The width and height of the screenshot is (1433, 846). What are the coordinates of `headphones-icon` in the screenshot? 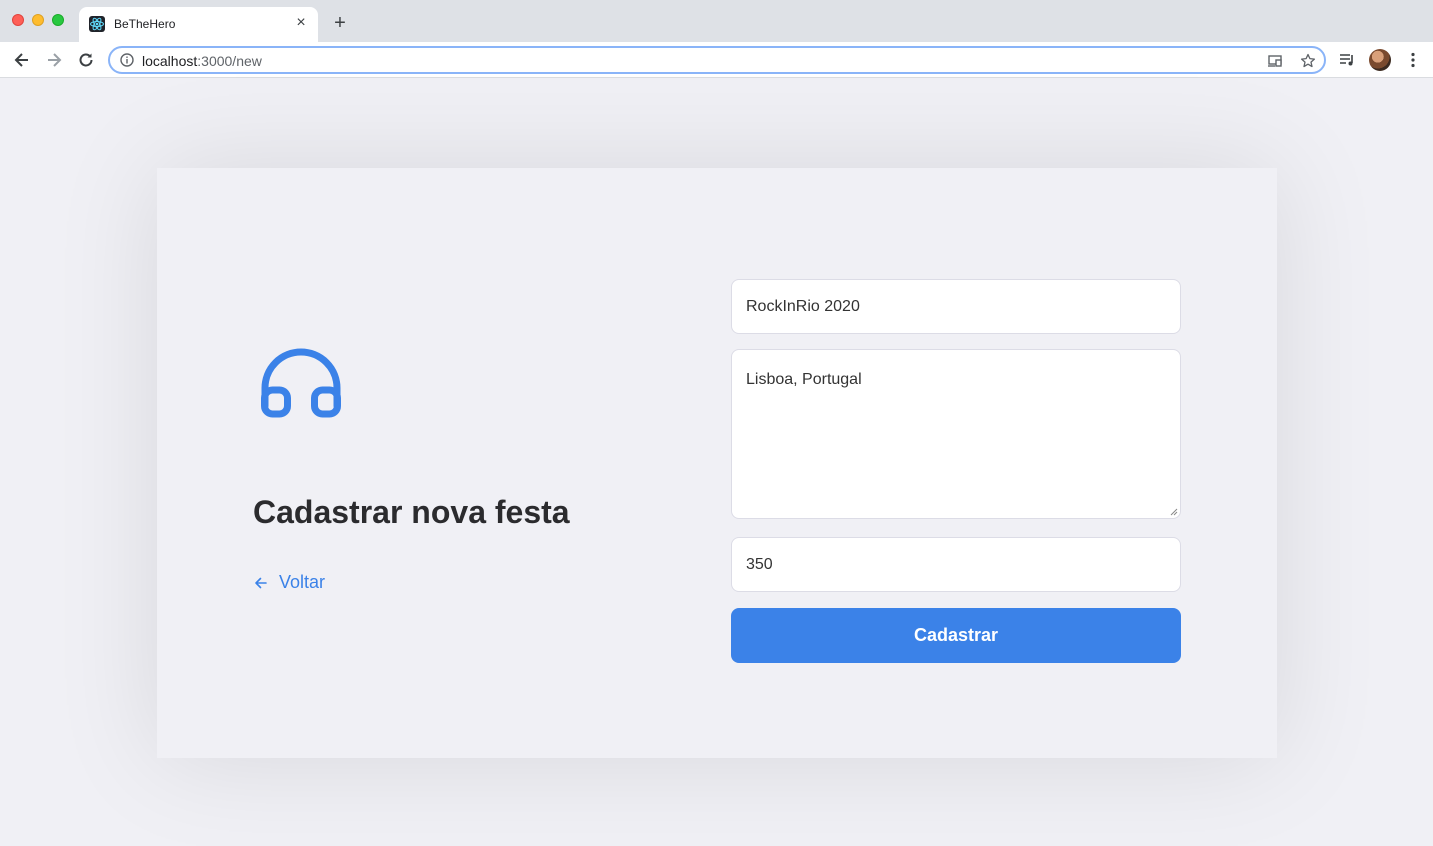 It's located at (301, 383).